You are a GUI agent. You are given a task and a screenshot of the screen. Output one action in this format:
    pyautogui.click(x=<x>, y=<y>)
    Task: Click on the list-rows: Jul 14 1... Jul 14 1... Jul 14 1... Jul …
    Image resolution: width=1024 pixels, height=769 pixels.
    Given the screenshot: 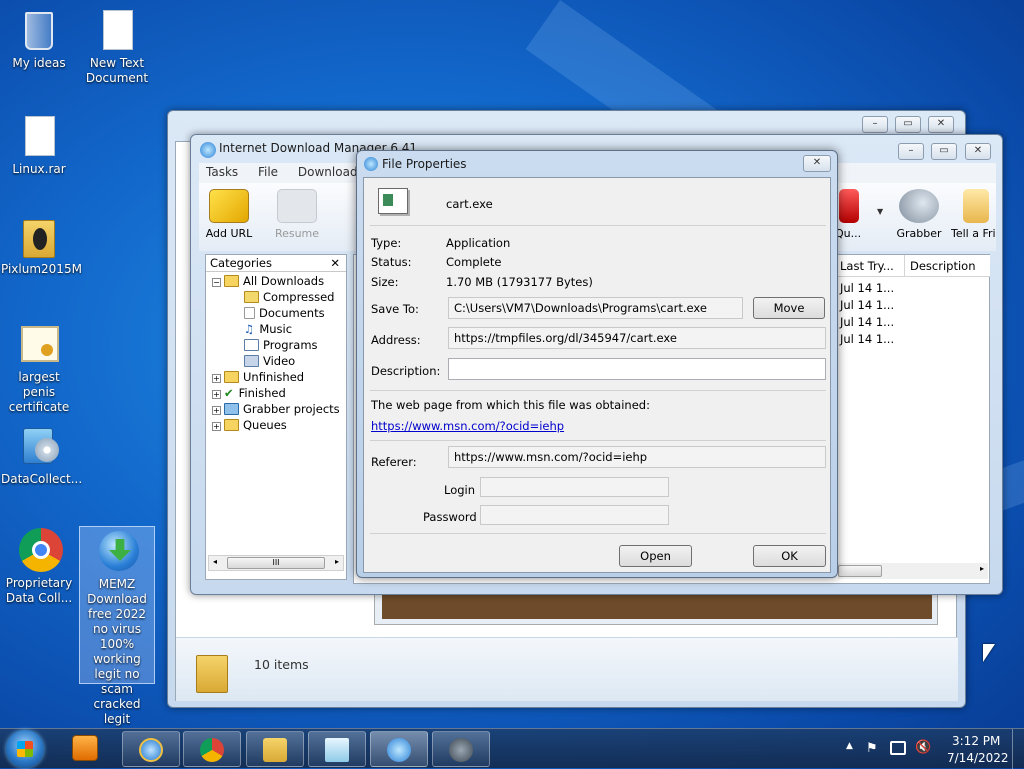 What is the action you would take?
    pyautogui.click(x=867, y=314)
    